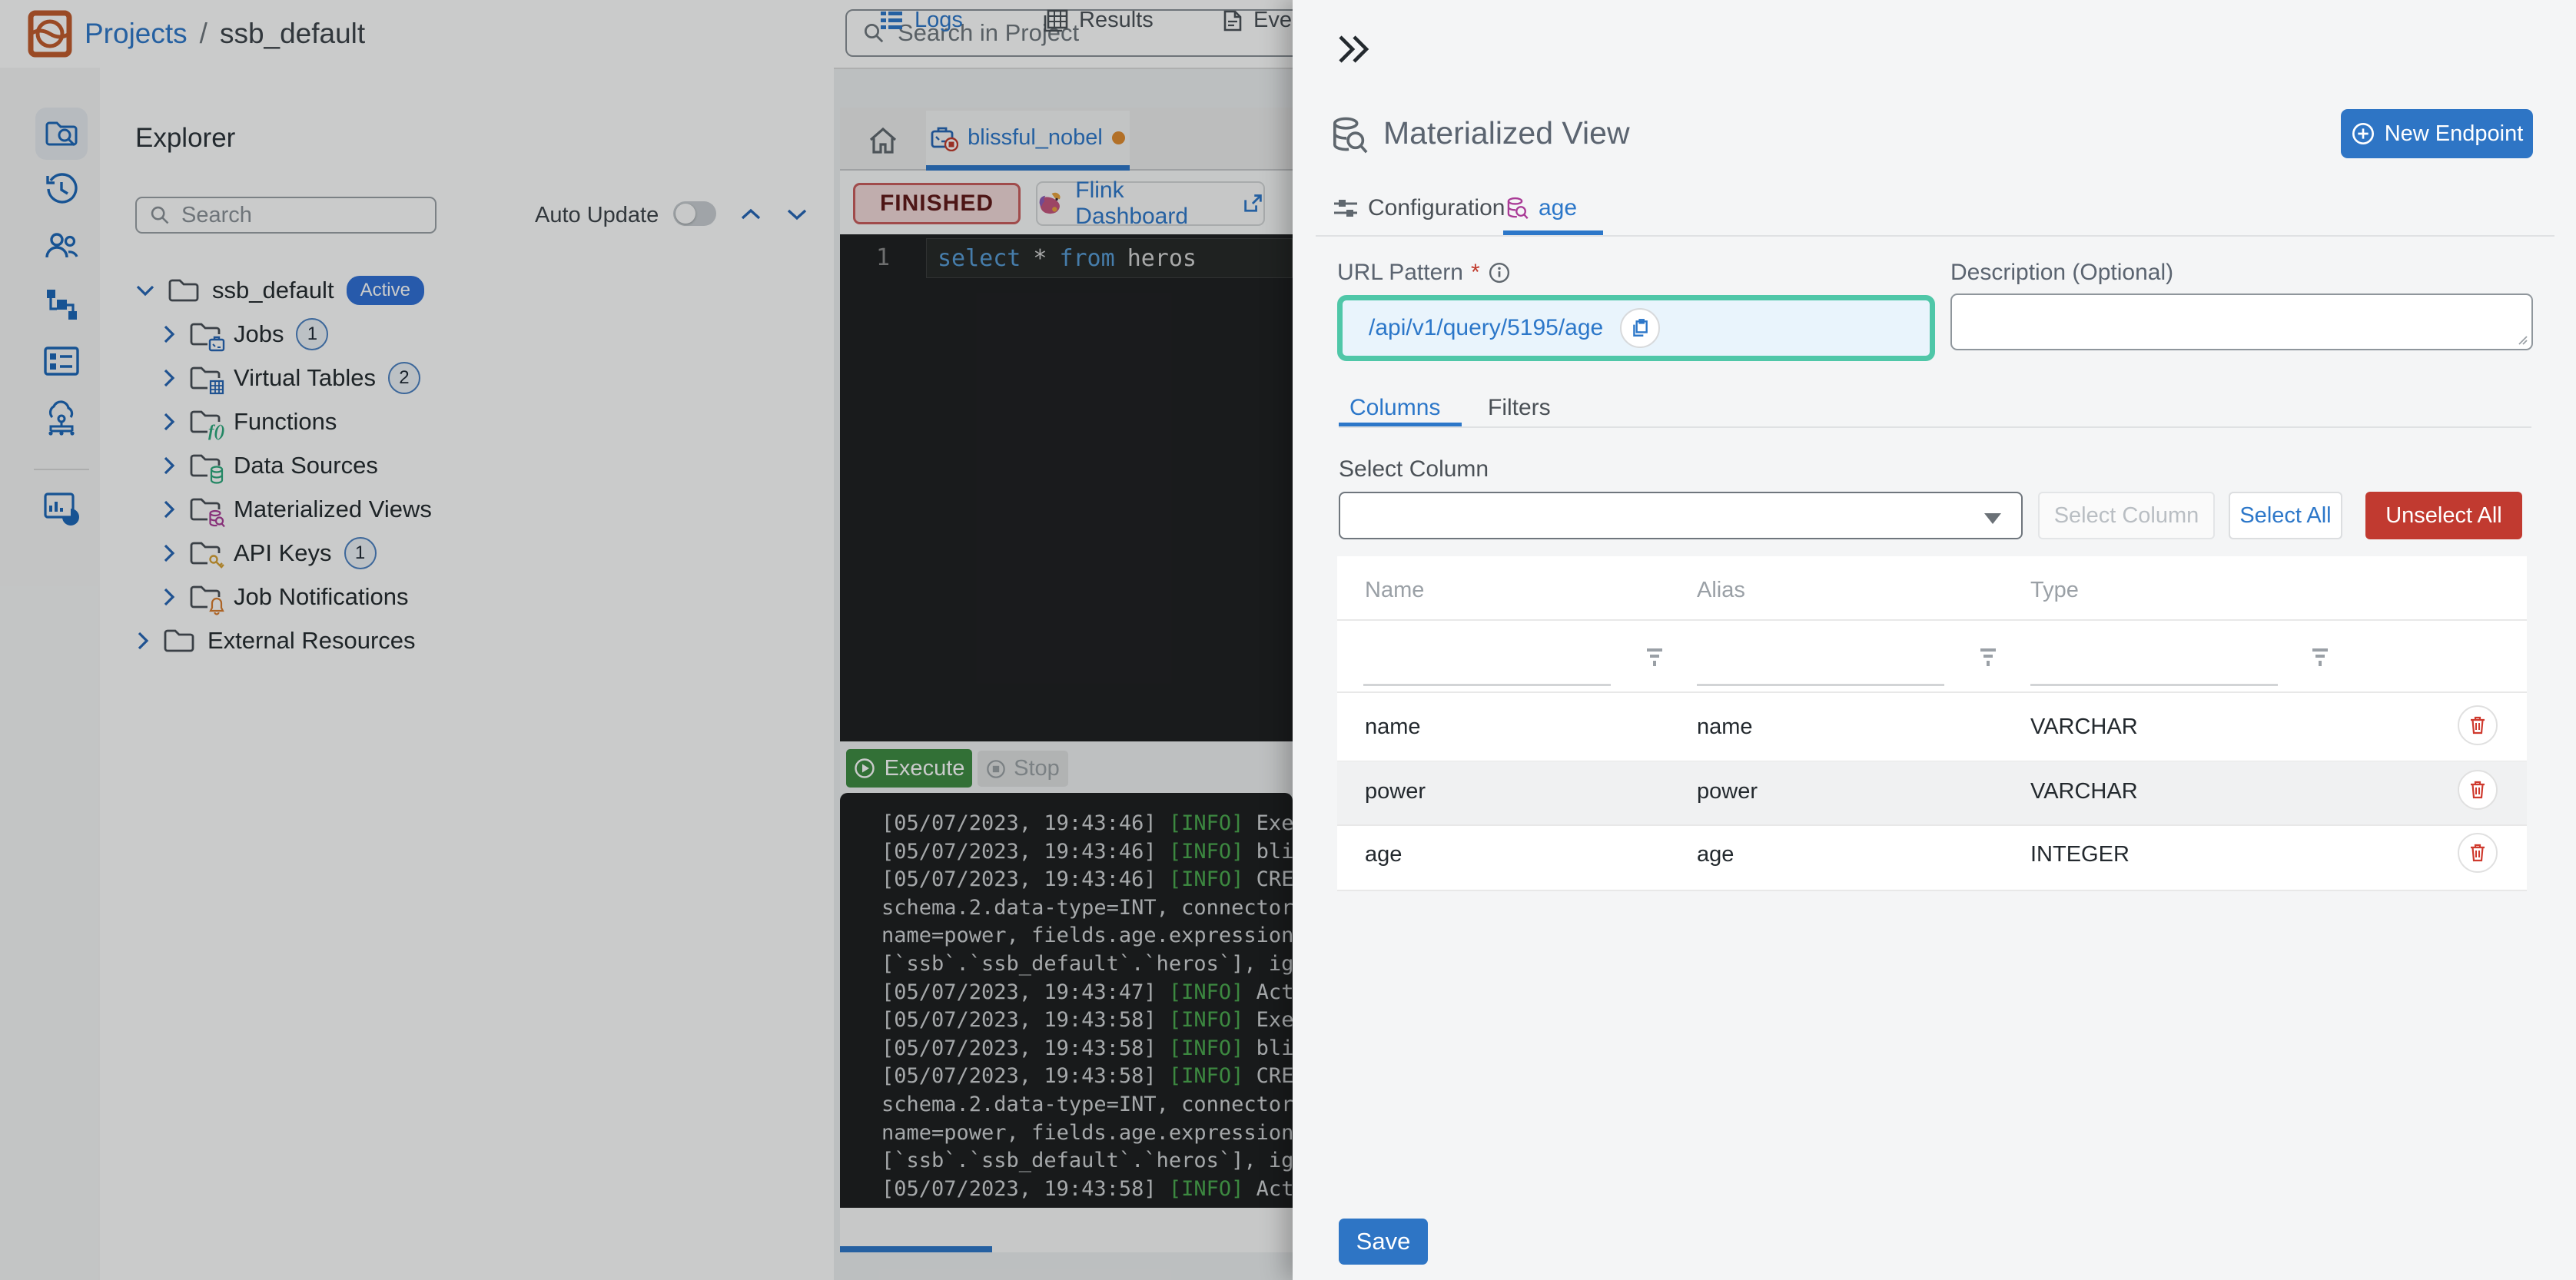 The height and width of the screenshot is (1280, 2576). I want to click on save-button: Save, so click(1383, 1242).